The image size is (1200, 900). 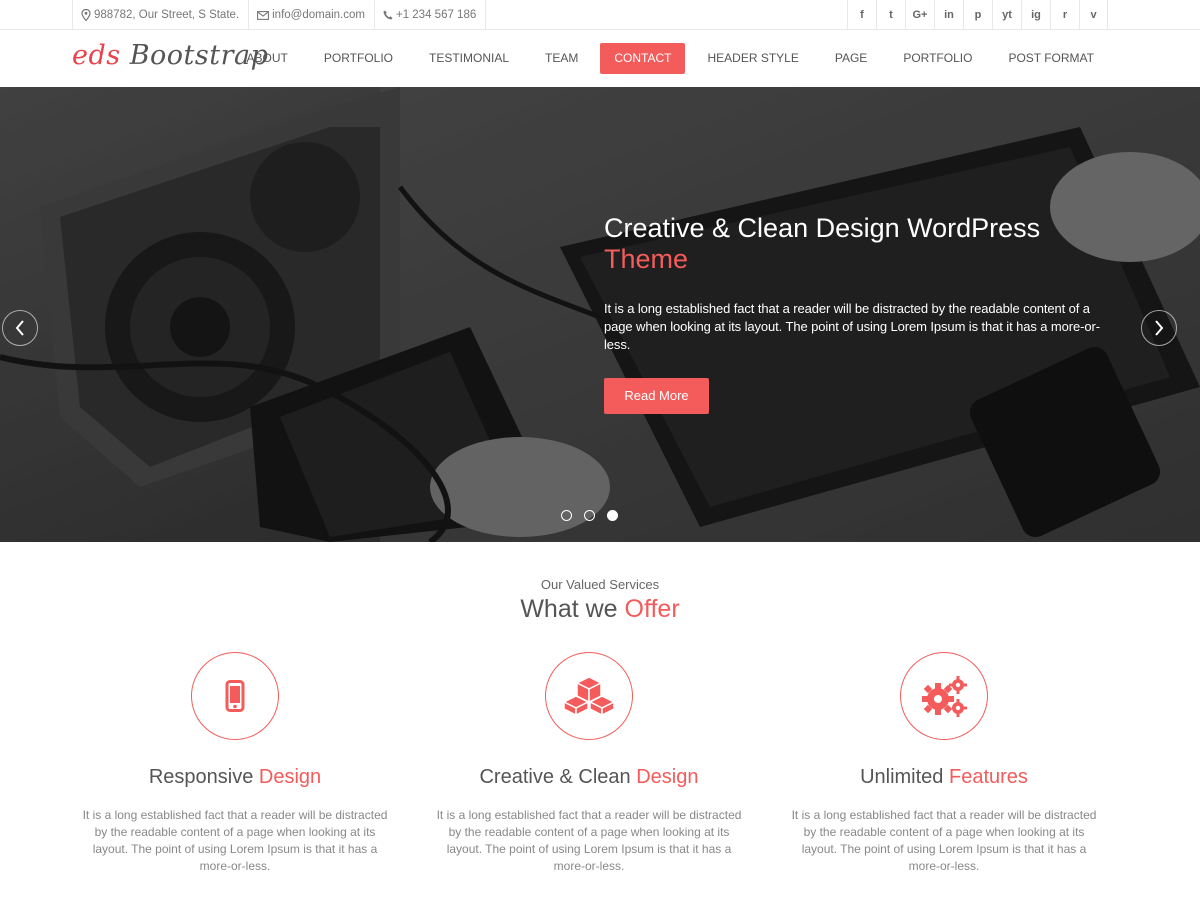 I want to click on map-marker-icon, so click(x=86, y=15).